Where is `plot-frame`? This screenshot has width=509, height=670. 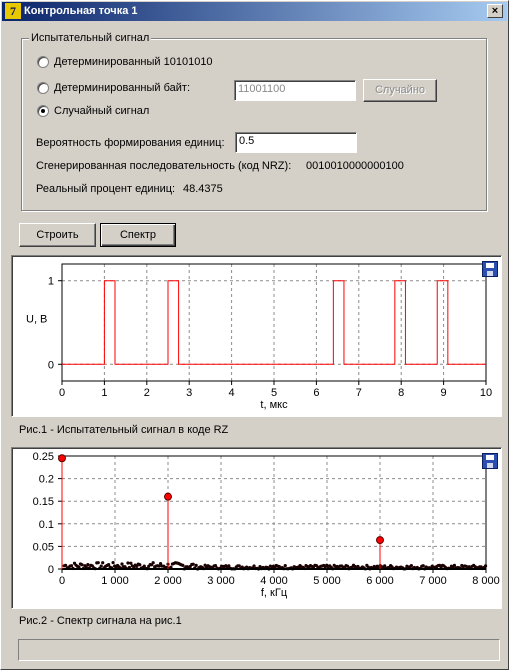 plot-frame is located at coordinates (274, 322).